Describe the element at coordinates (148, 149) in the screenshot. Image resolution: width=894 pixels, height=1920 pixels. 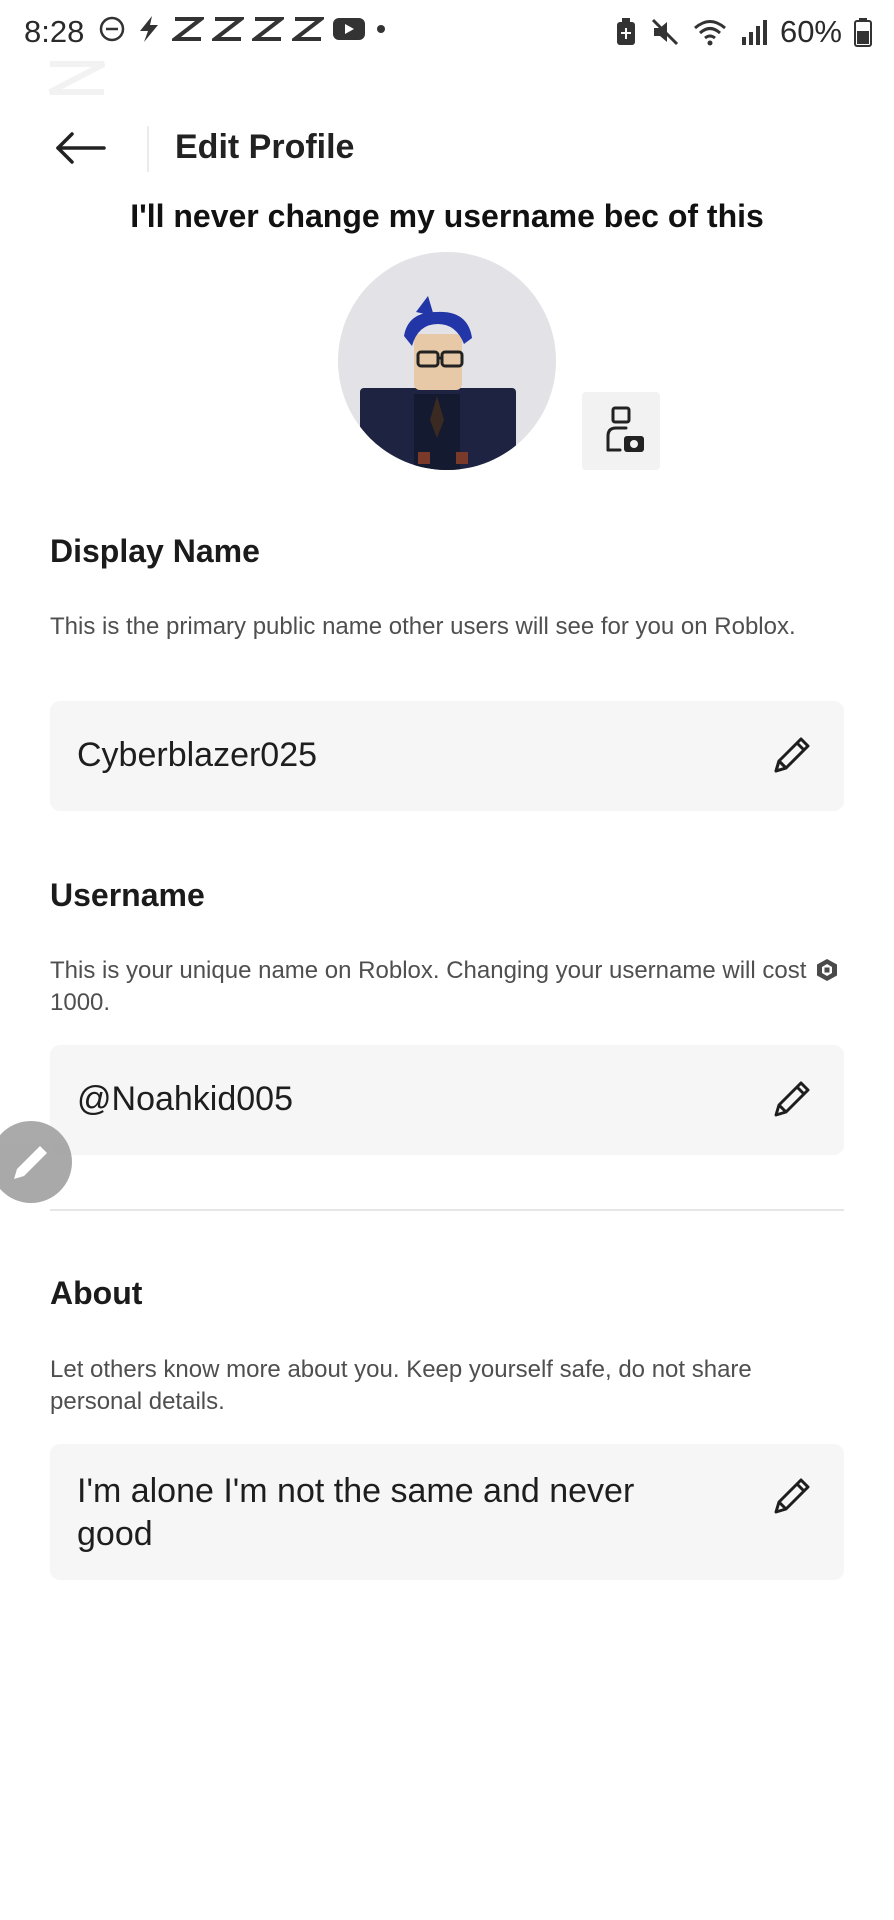
I see `header-divider` at that location.